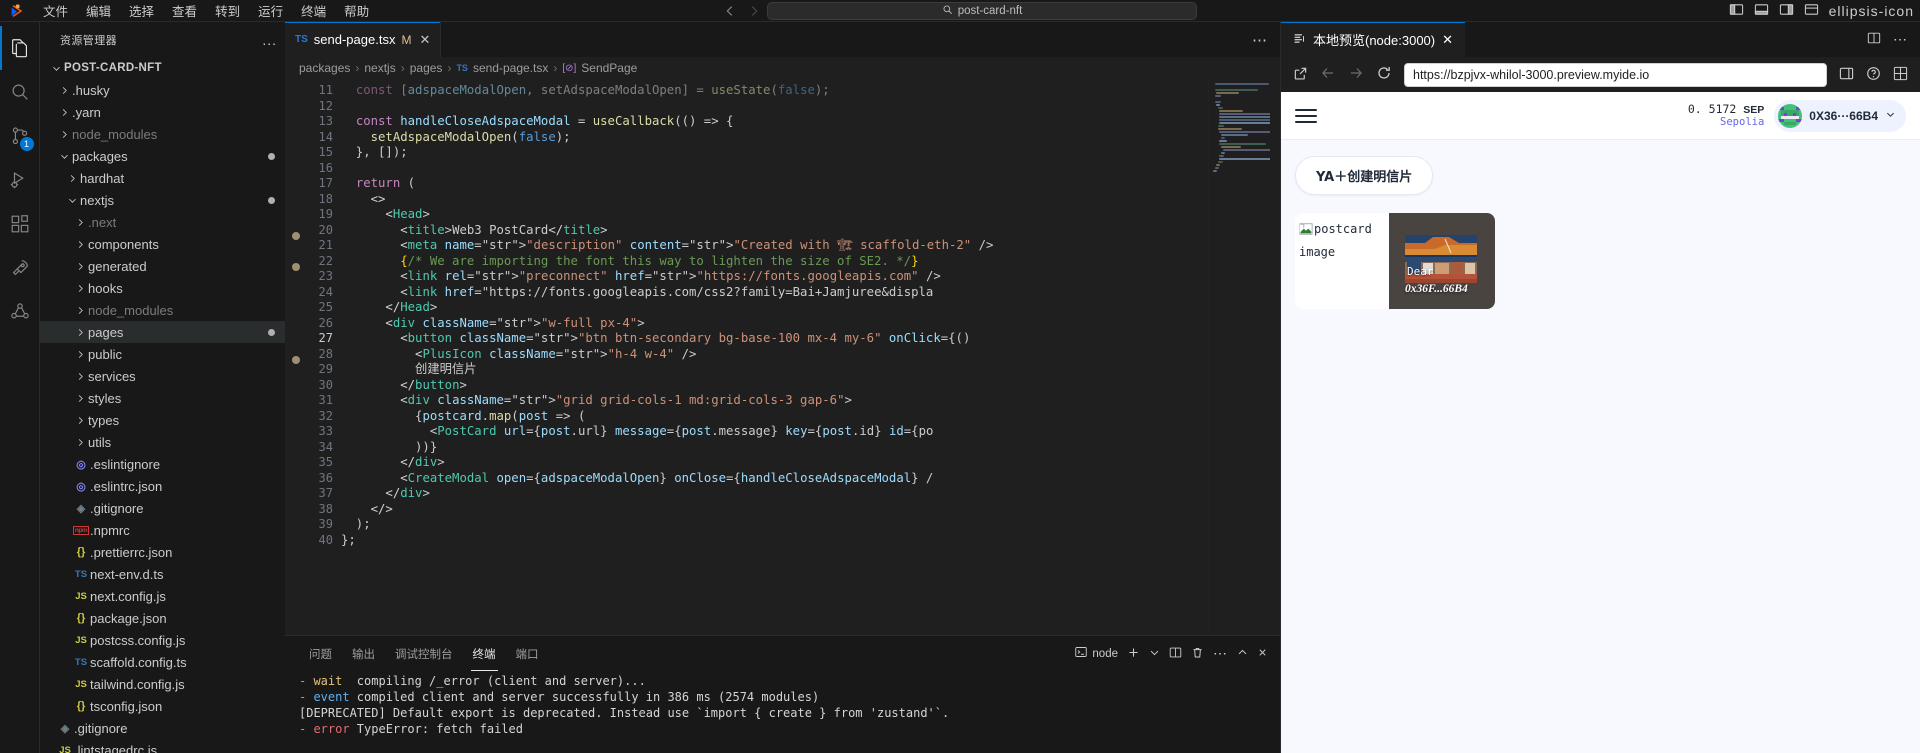  Describe the element at coordinates (730, 11) in the screenshot. I see `nav-back-icon` at that location.